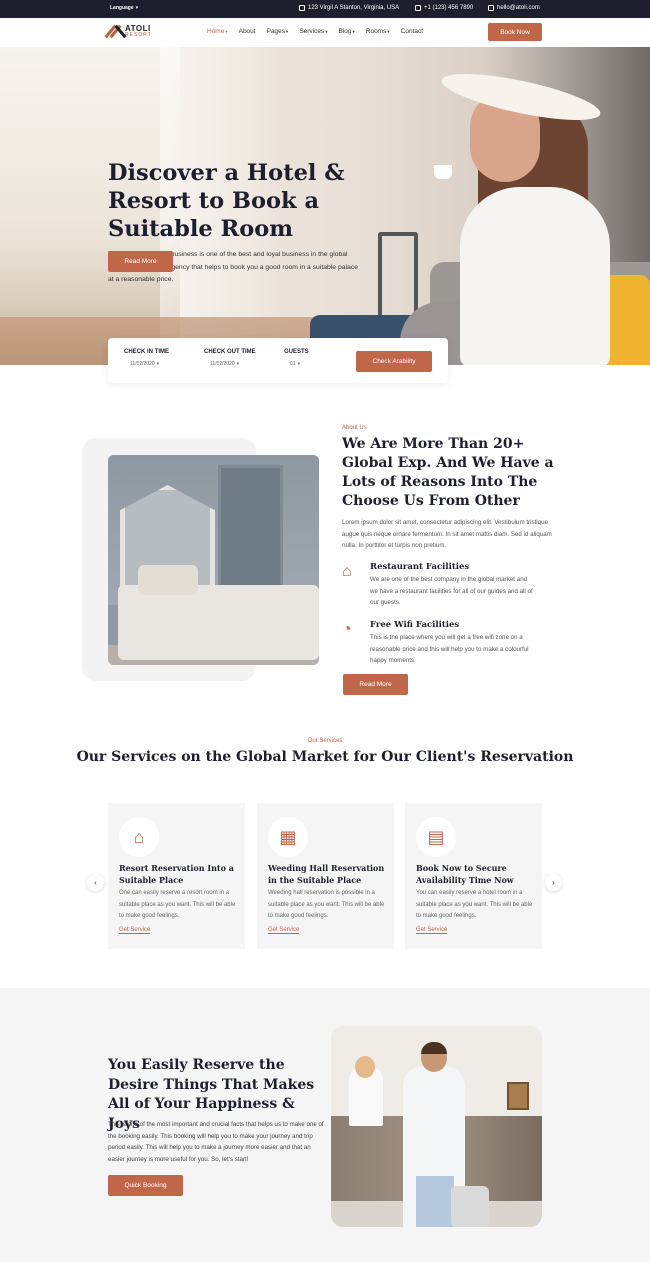 This screenshot has height=1262, width=650. Describe the element at coordinates (139, 837) in the screenshot. I see `resort-icon: ⌂` at that location.